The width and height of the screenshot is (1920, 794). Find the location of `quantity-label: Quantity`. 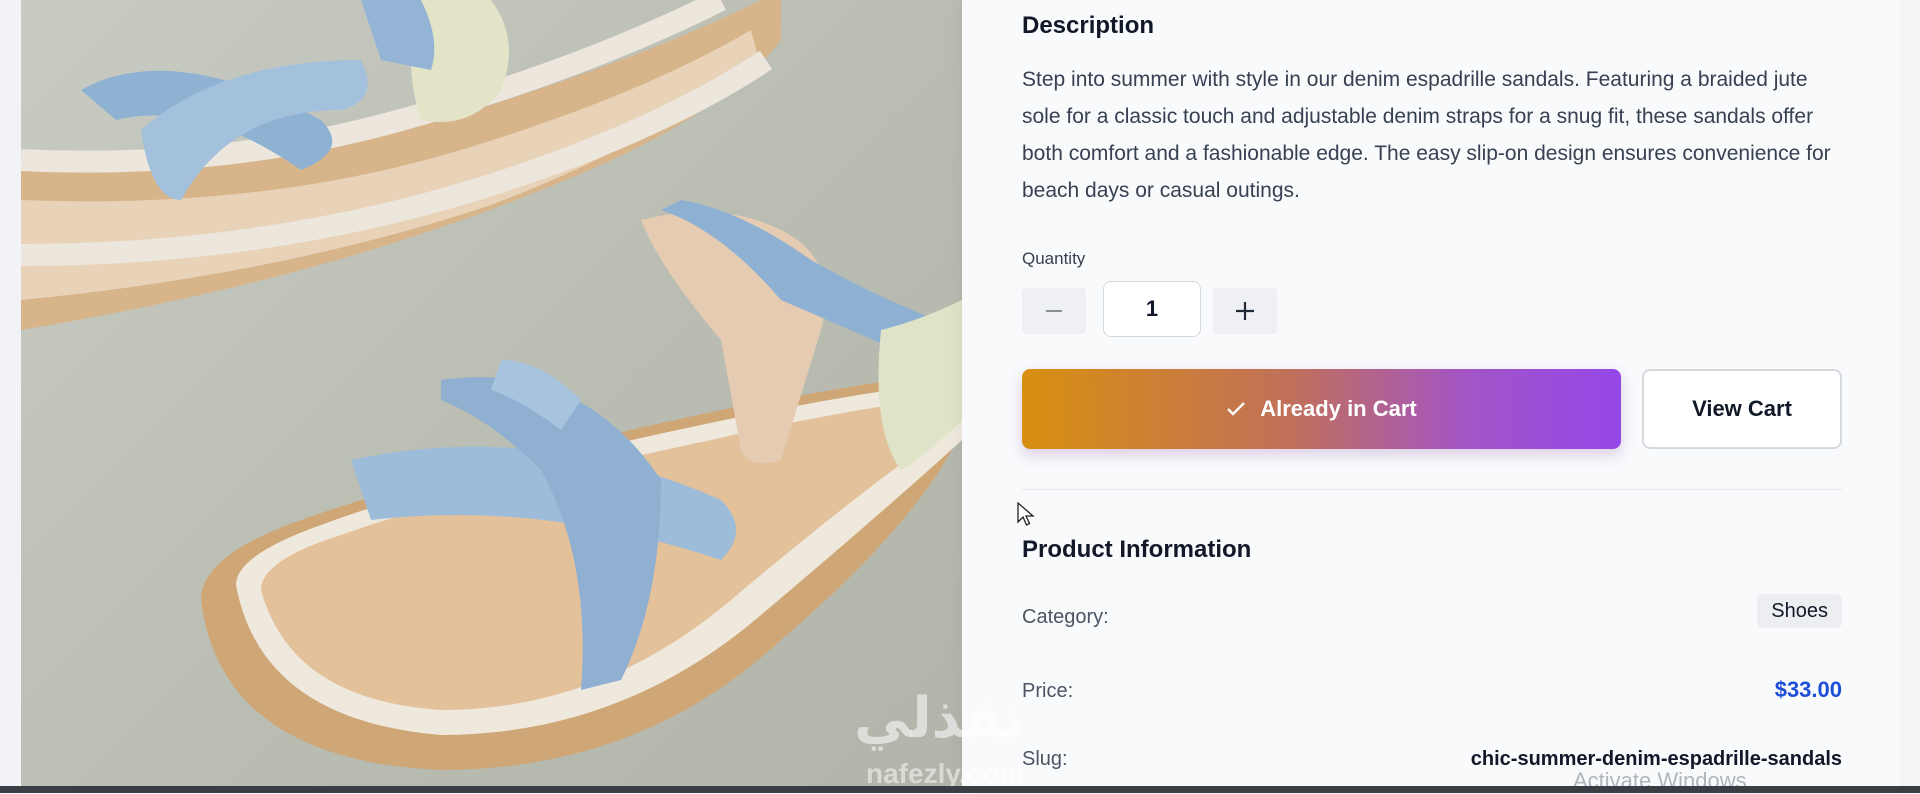

quantity-label: Quantity is located at coordinates (1054, 258).